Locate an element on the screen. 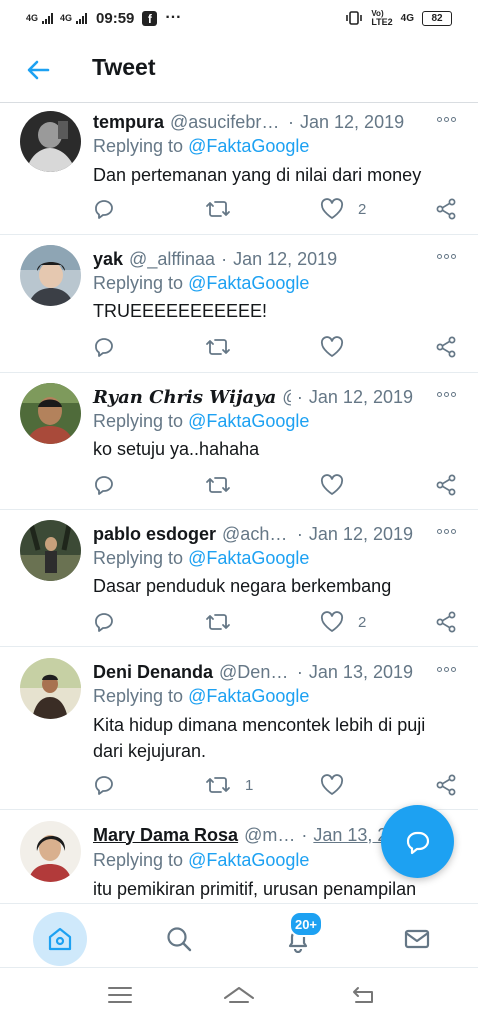 Image resolution: width=478 pixels, height=1025 pixels. tweet-header: pablo esdoger @achi… · Jan 12, 2019 is located at coordinates (253, 534).